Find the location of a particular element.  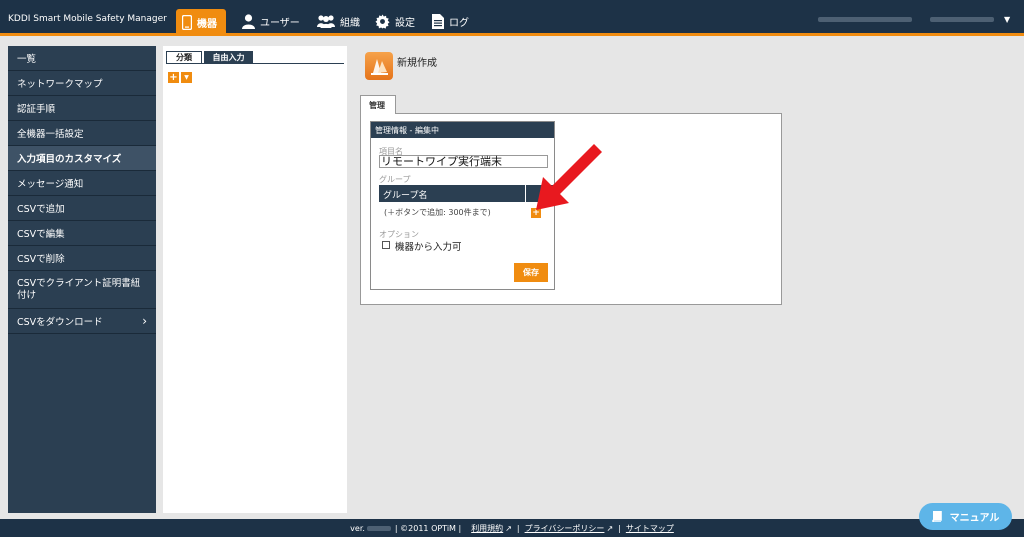

sitemap-link: サイトマップ is located at coordinates (650, 528).